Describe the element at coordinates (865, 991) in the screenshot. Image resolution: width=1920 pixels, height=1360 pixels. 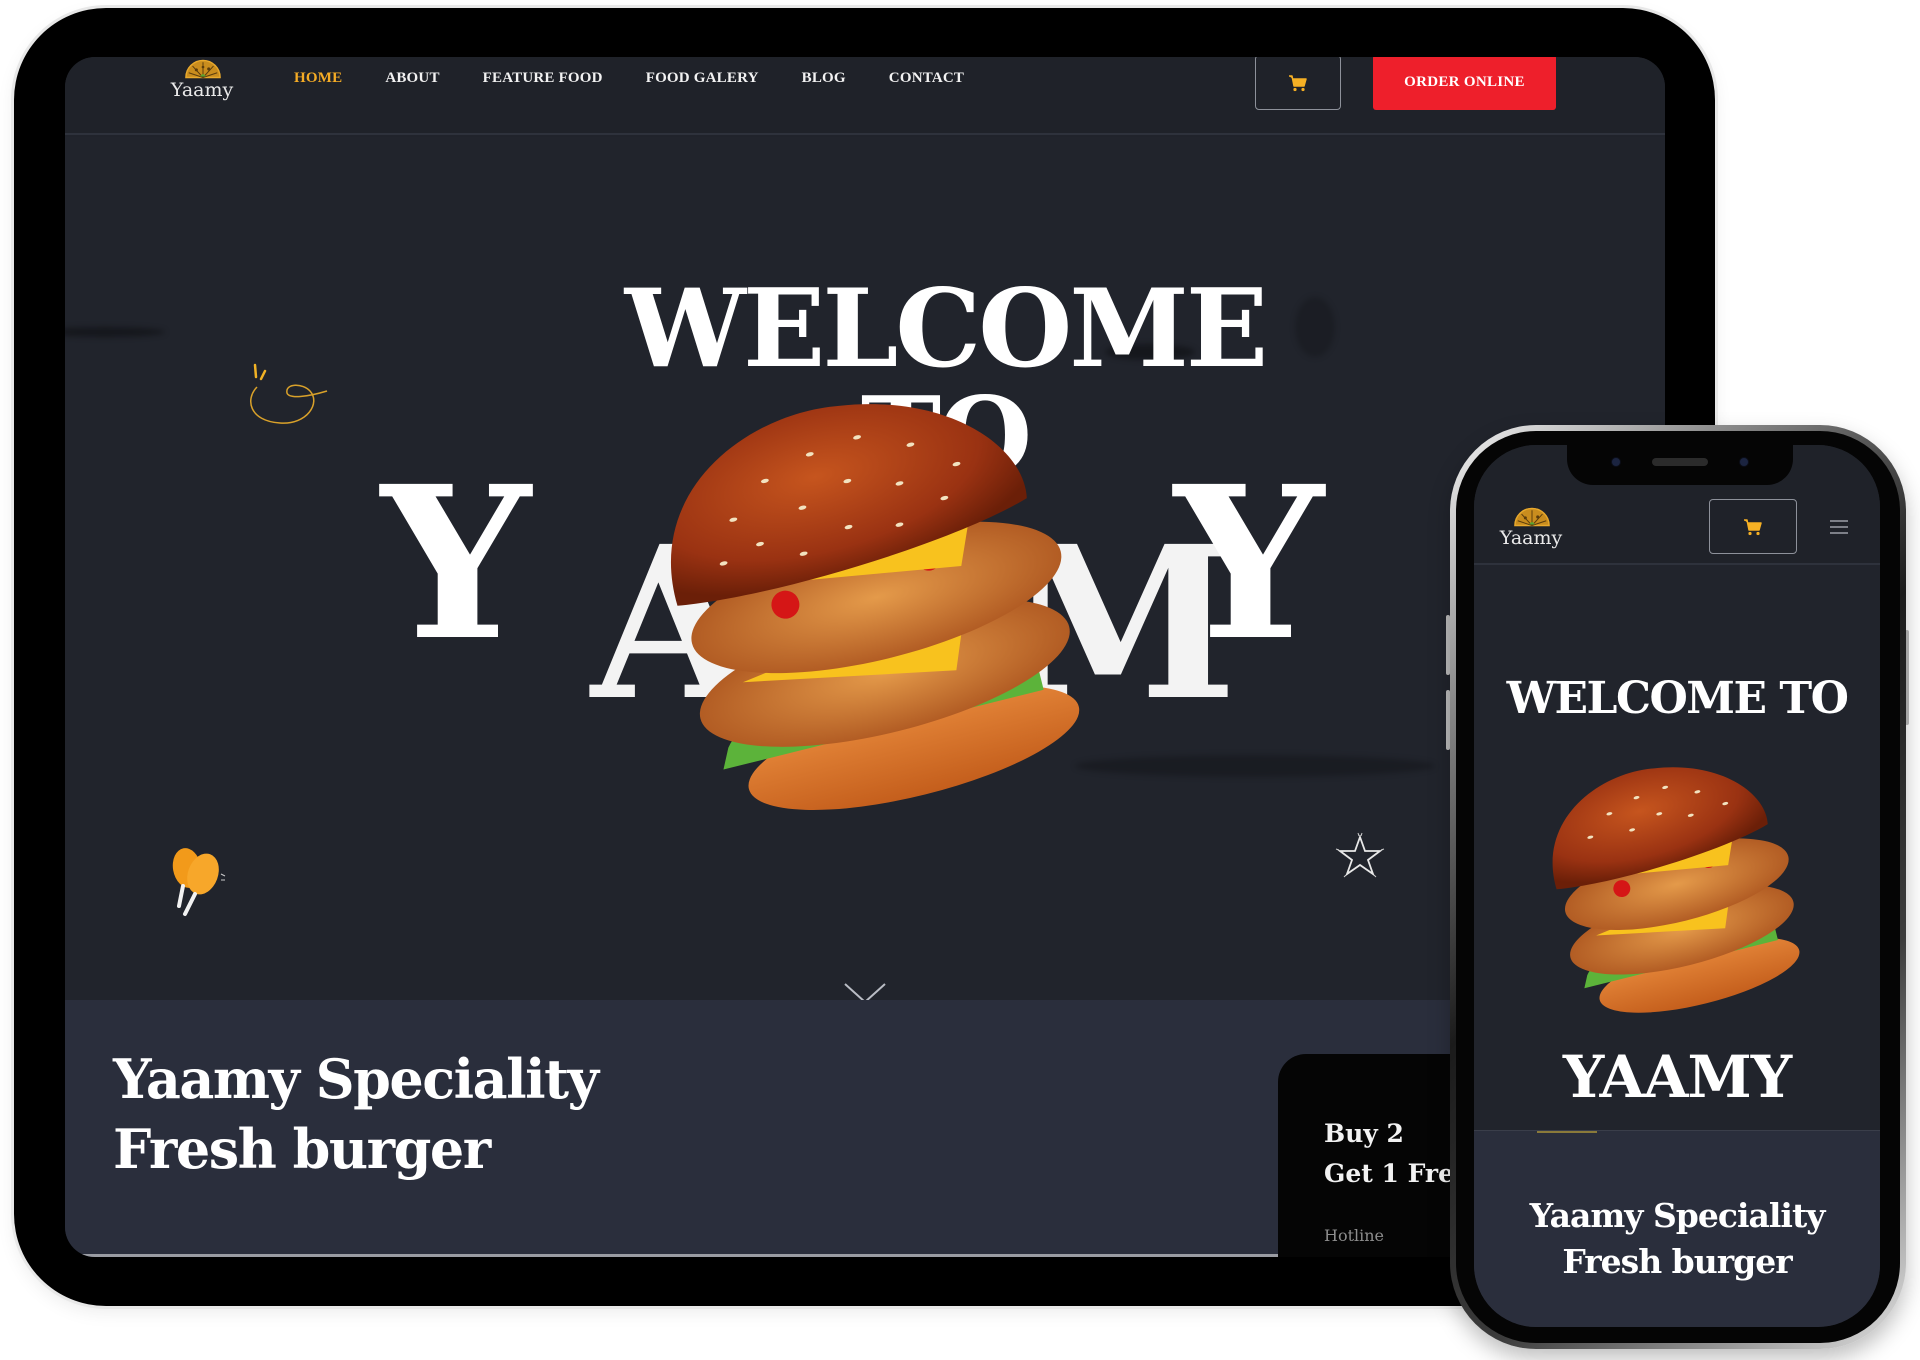
I see `chevron-down-icon` at that location.